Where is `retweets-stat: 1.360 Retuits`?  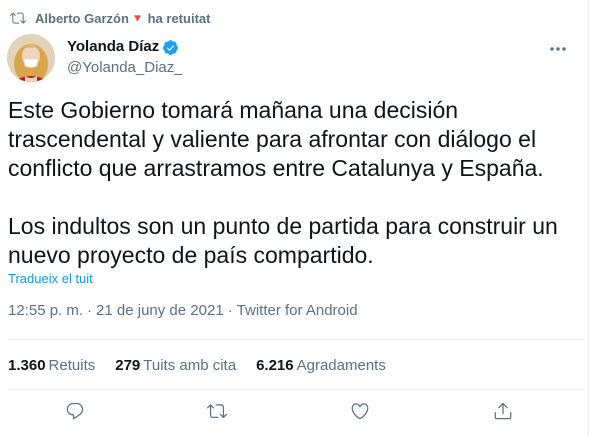
retweets-stat: 1.360 Retuits is located at coordinates (51, 365).